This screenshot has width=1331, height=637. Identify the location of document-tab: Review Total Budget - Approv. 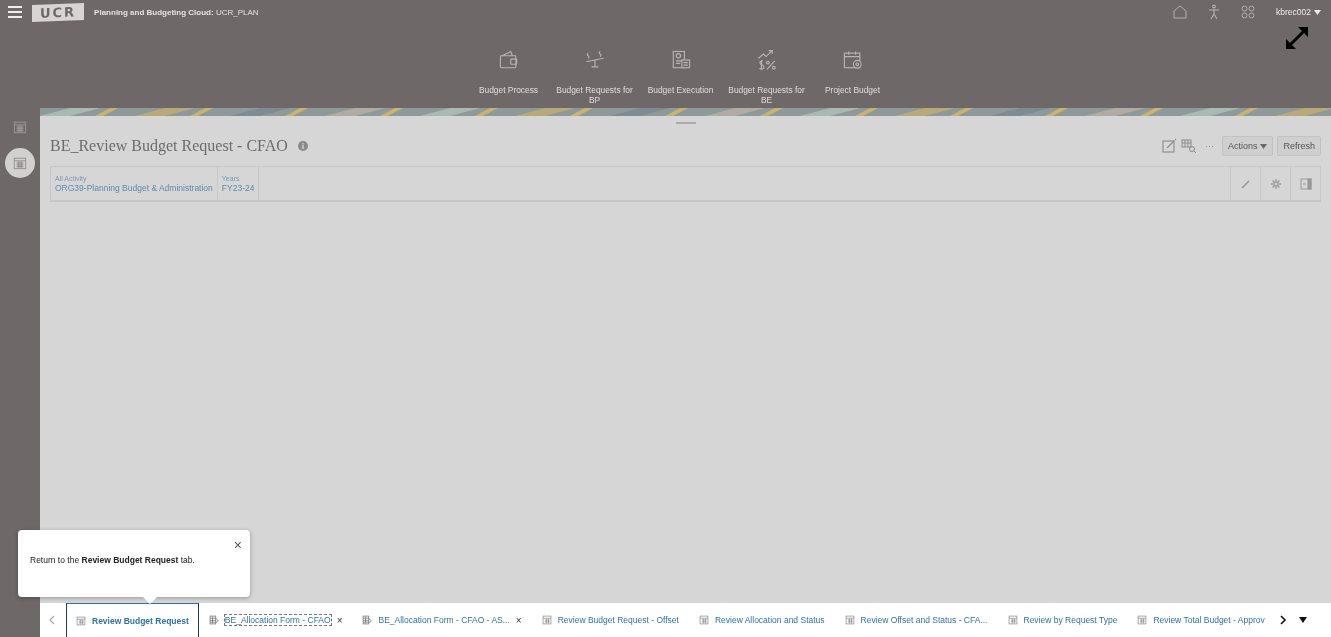
(1201, 620).